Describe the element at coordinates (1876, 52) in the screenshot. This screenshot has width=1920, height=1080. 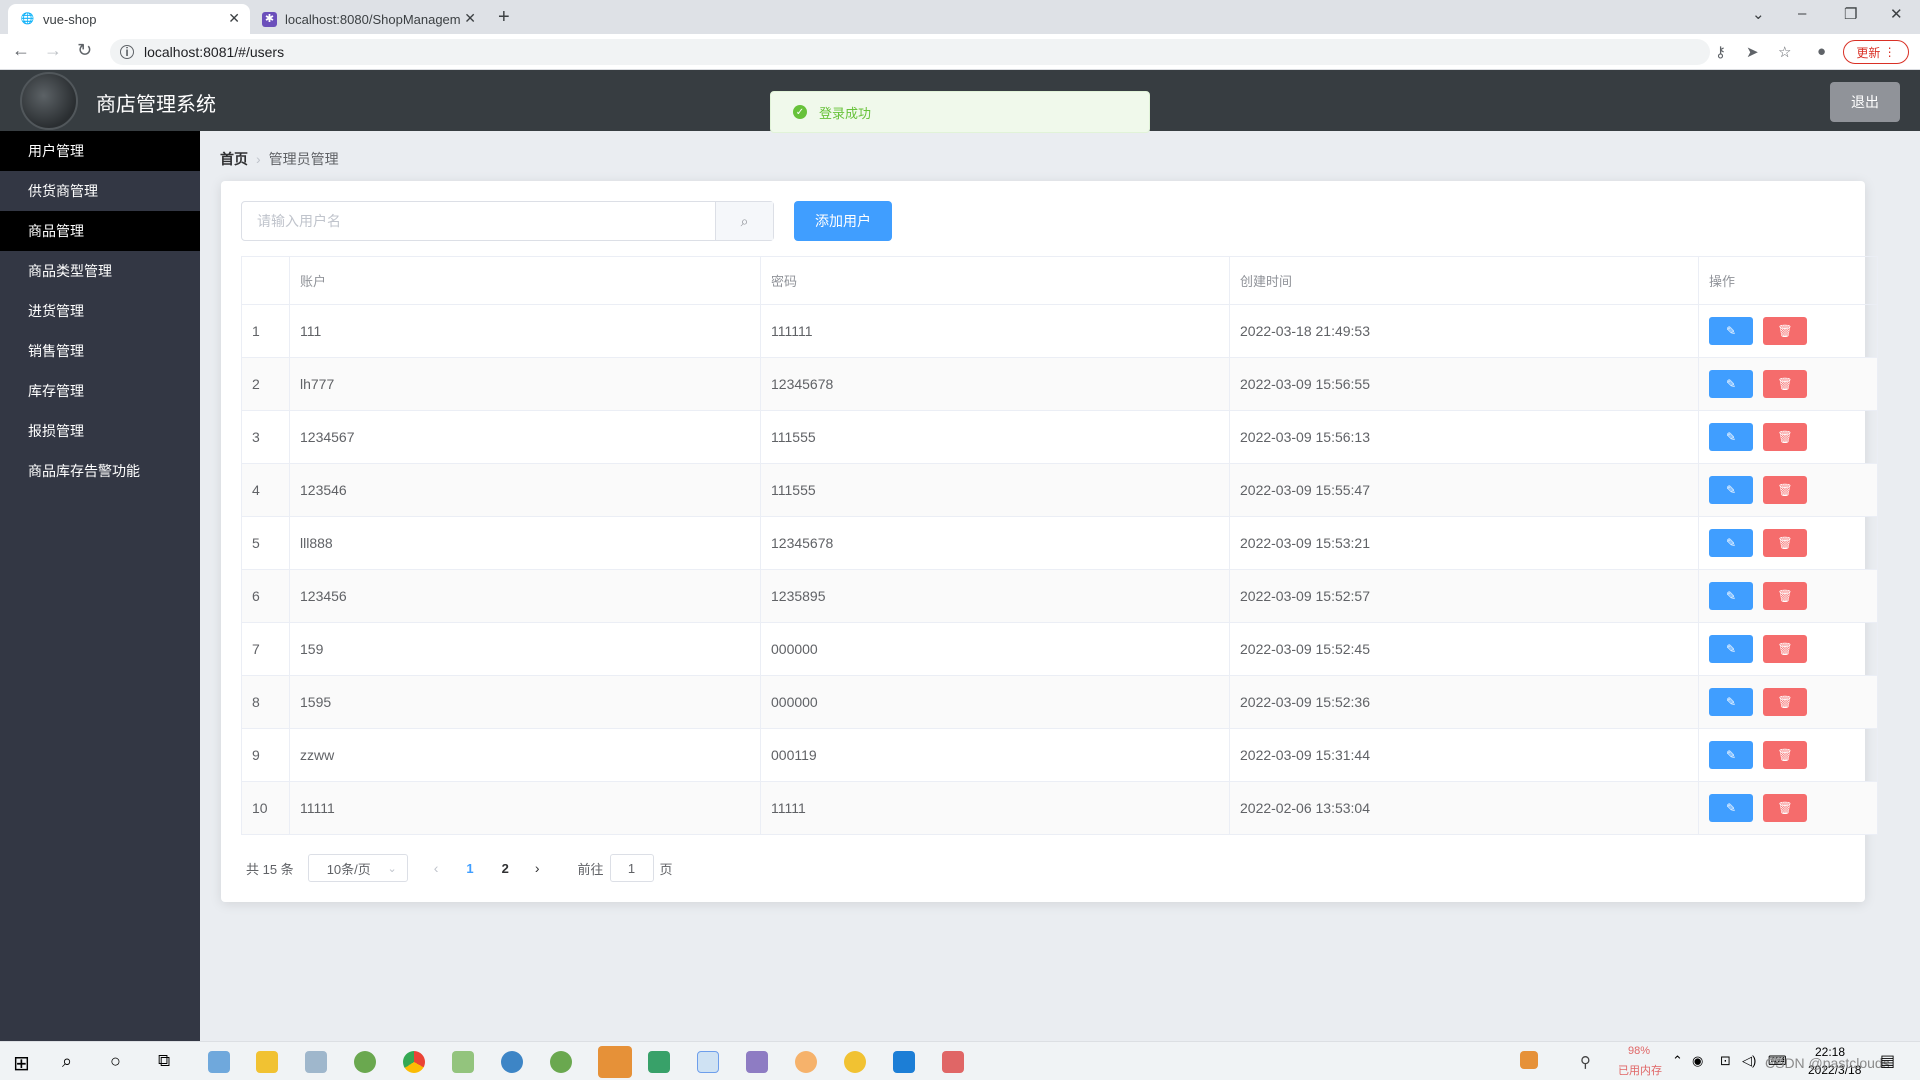
I see `update-button: 更新 ⋮` at that location.